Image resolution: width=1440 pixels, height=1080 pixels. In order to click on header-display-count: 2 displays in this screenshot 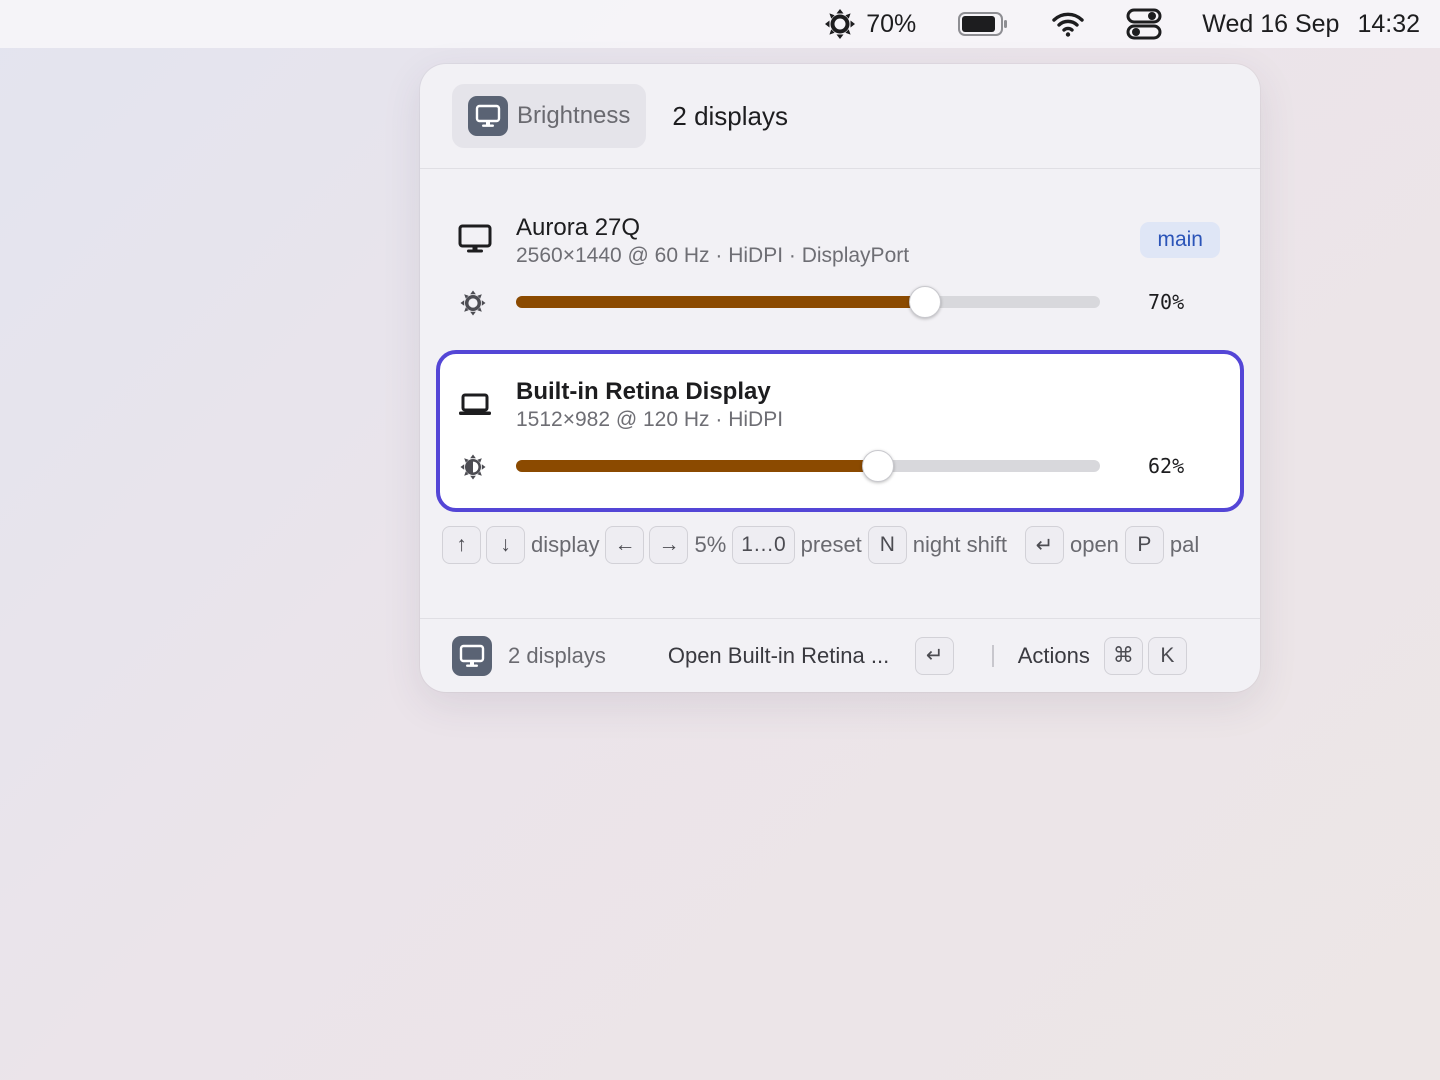, I will do `click(730, 115)`.